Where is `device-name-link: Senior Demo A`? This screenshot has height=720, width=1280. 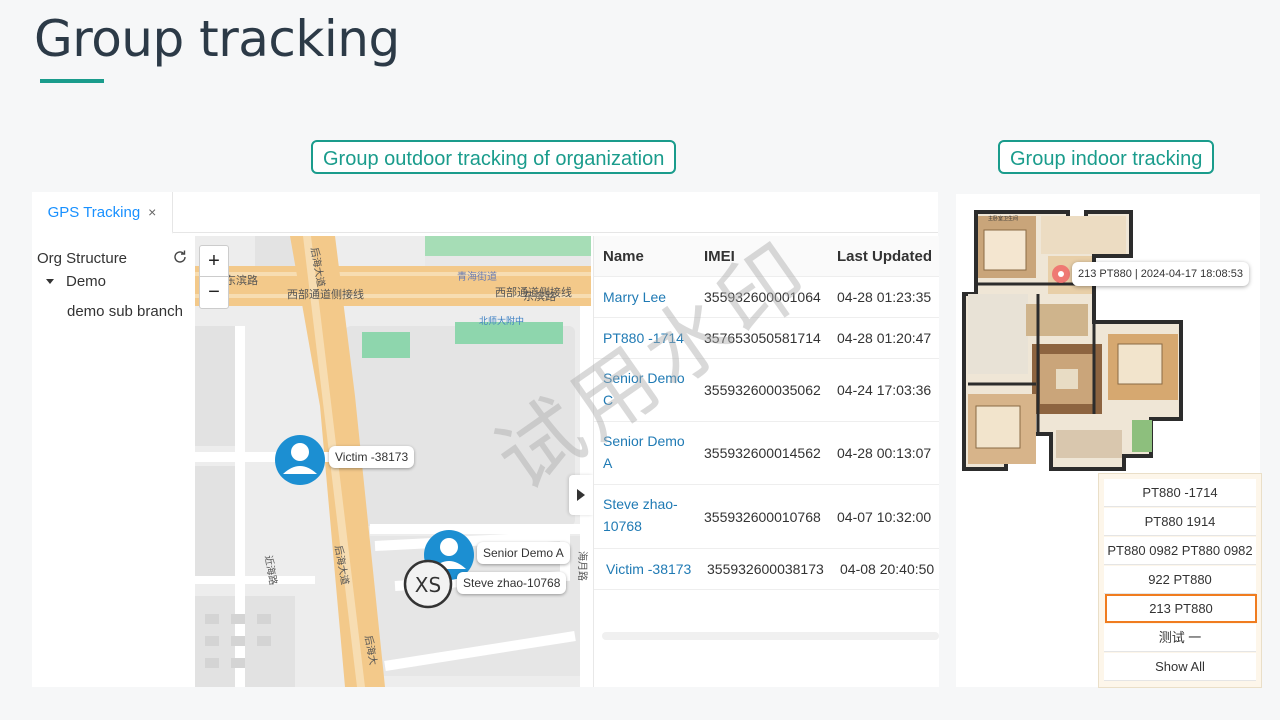
device-name-link: Senior Demo A is located at coordinates (649, 452).